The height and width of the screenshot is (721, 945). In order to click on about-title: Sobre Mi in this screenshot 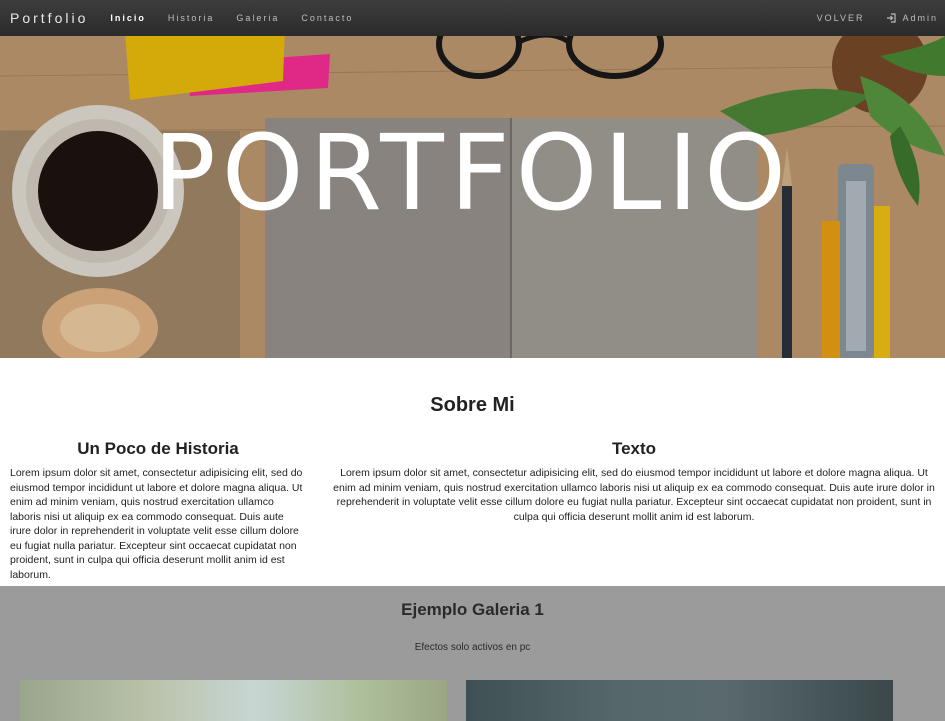, I will do `click(472, 405)`.